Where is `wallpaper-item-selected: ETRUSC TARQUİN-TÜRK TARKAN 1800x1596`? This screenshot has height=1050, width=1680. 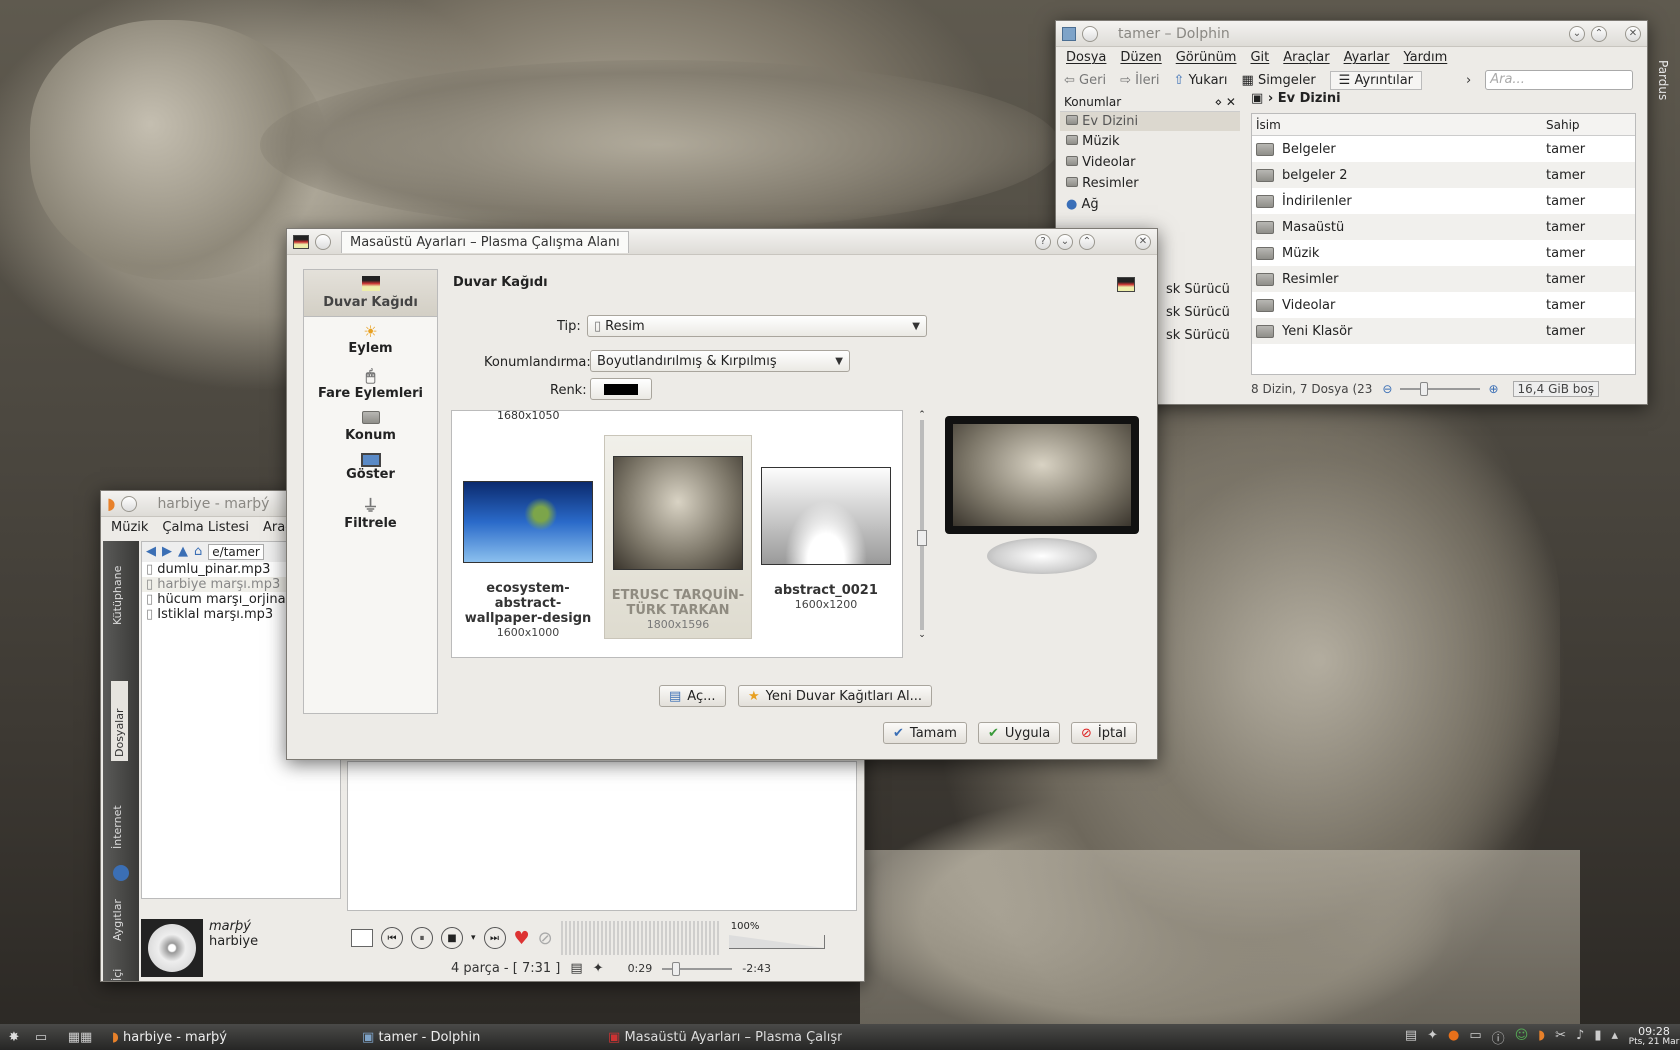 wallpaper-item-selected: ETRUSC TARQUİN-TÜRK TARKAN 1800x1596 is located at coordinates (678, 537).